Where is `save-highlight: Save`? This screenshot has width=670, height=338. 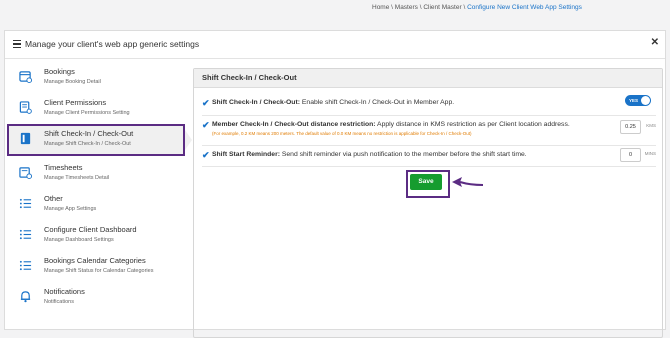 save-highlight: Save is located at coordinates (428, 184).